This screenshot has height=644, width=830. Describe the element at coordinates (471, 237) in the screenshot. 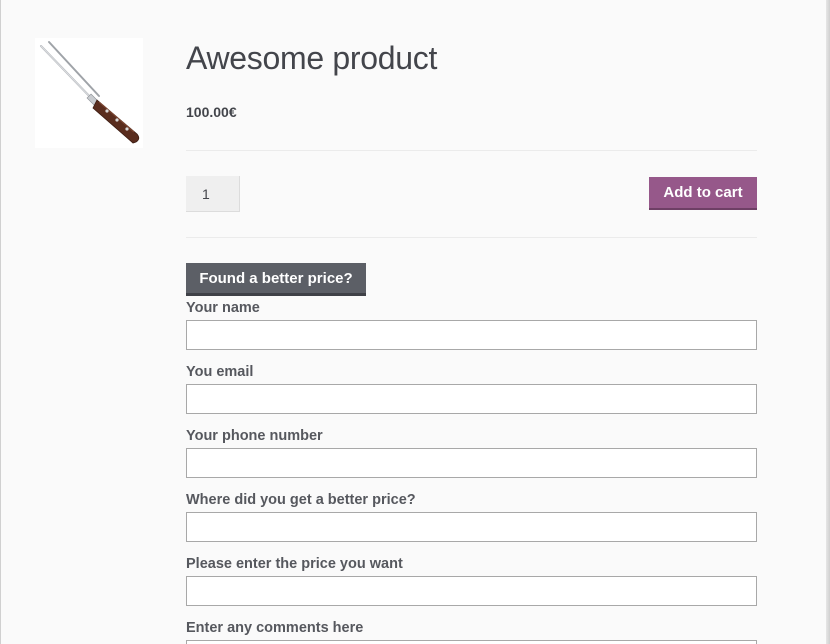

I see `divider-bottom` at that location.